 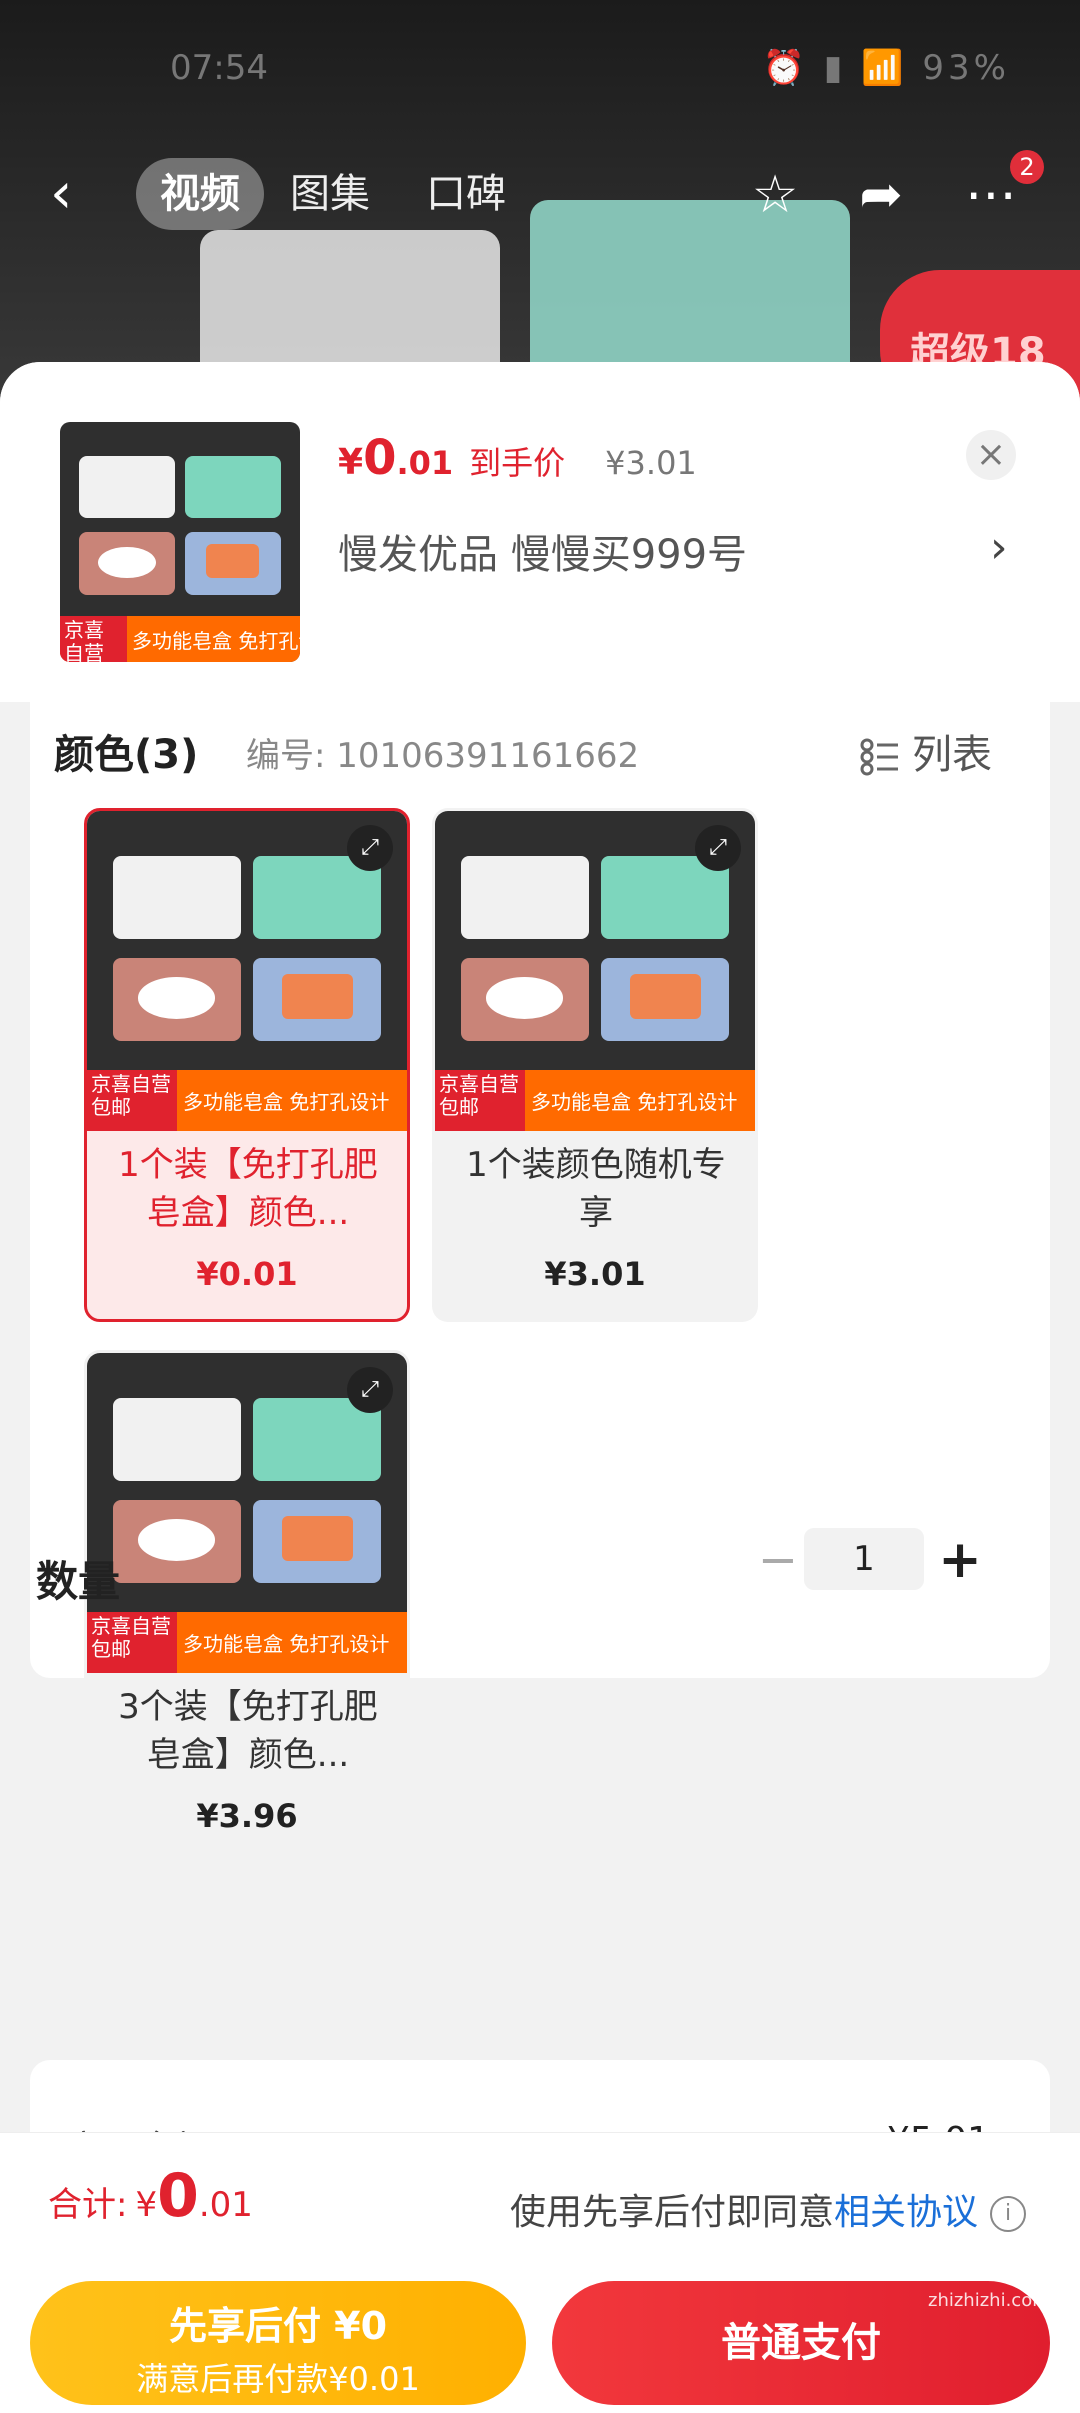 I want to click on total-dec: .01, so click(x=225, y=2205).